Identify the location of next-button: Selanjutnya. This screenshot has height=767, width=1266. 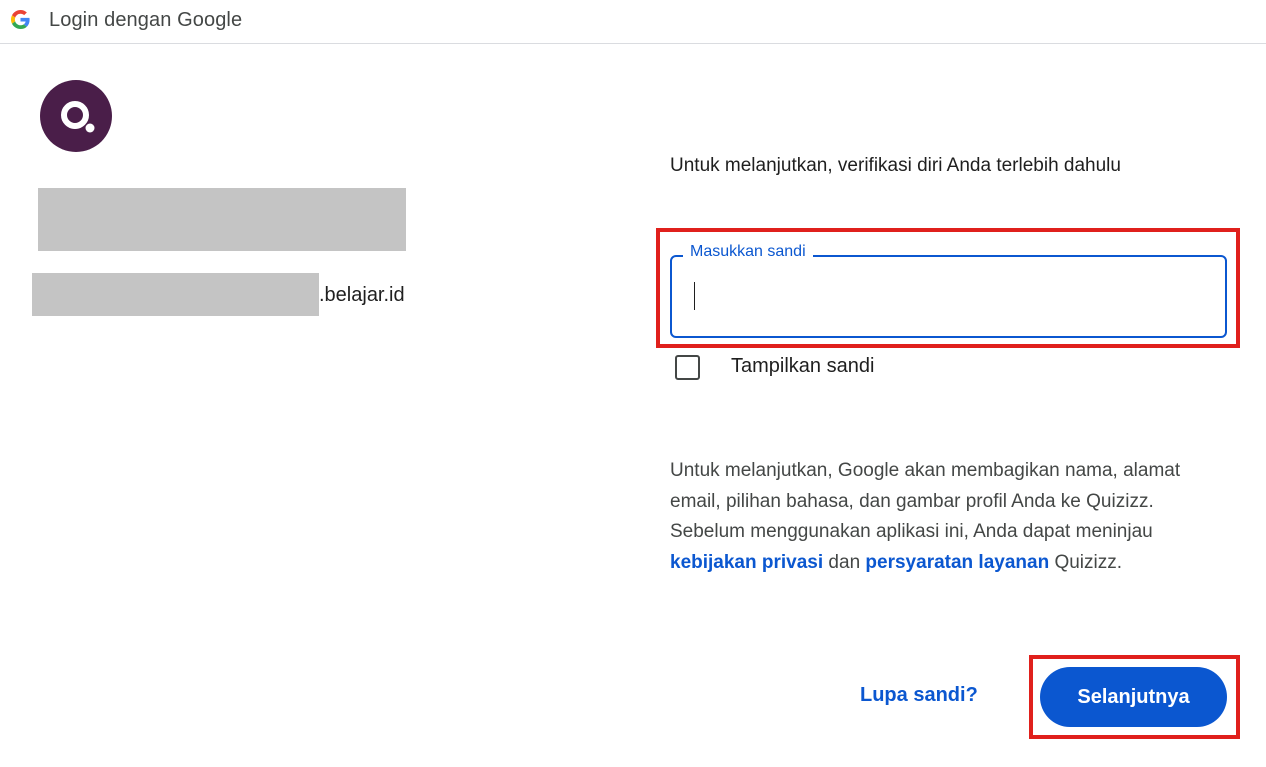
(1133, 697).